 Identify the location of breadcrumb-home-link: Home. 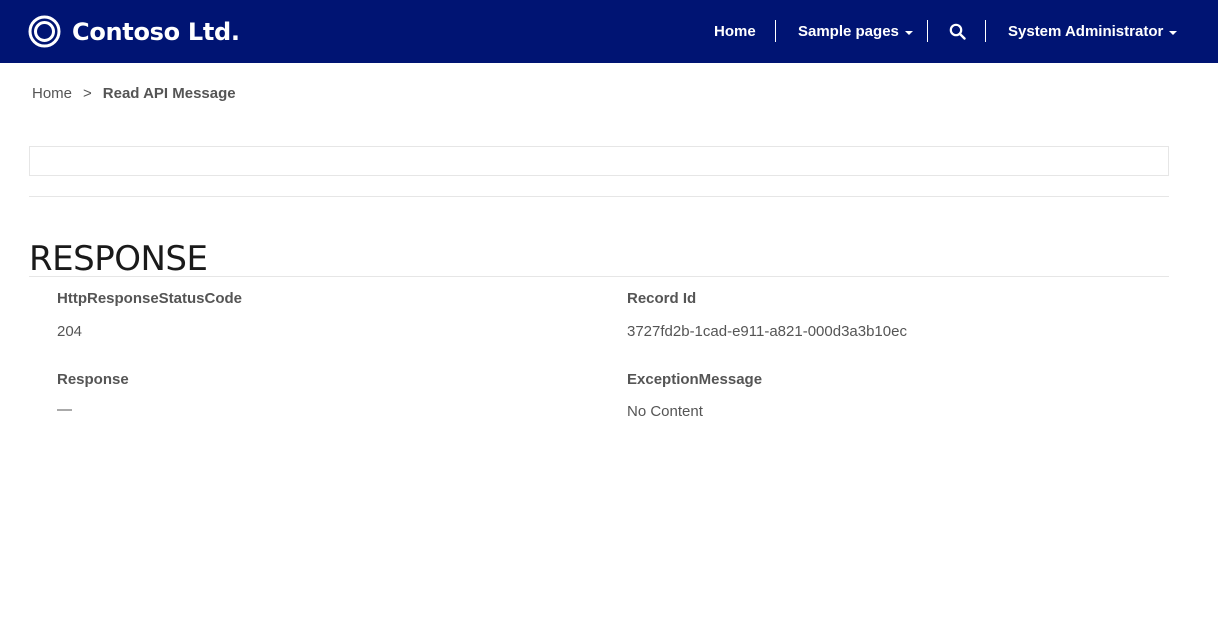
(52, 93).